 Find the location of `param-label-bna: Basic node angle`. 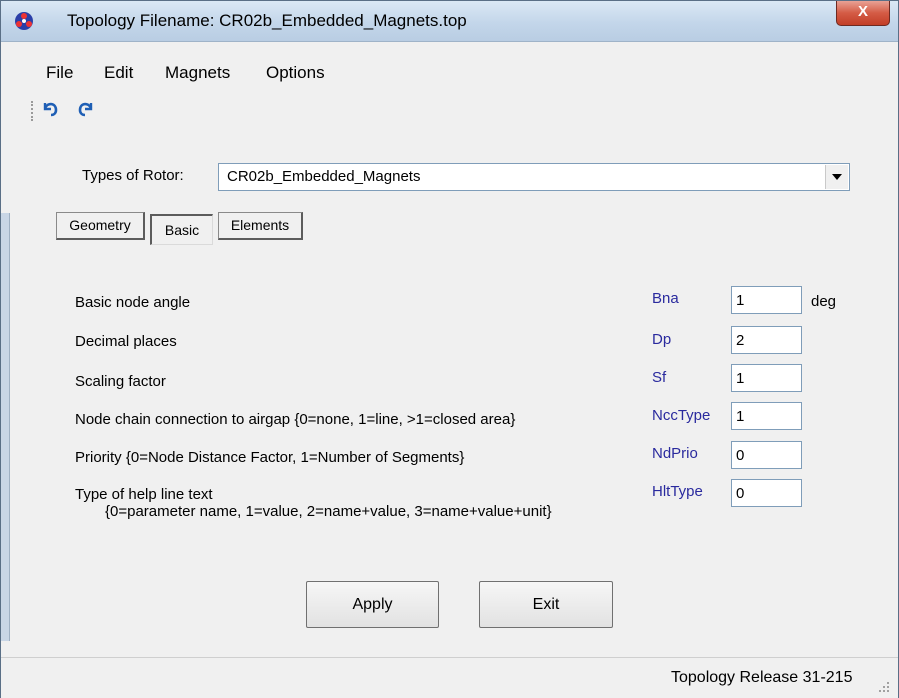

param-label-bna: Basic node angle is located at coordinates (133, 302).